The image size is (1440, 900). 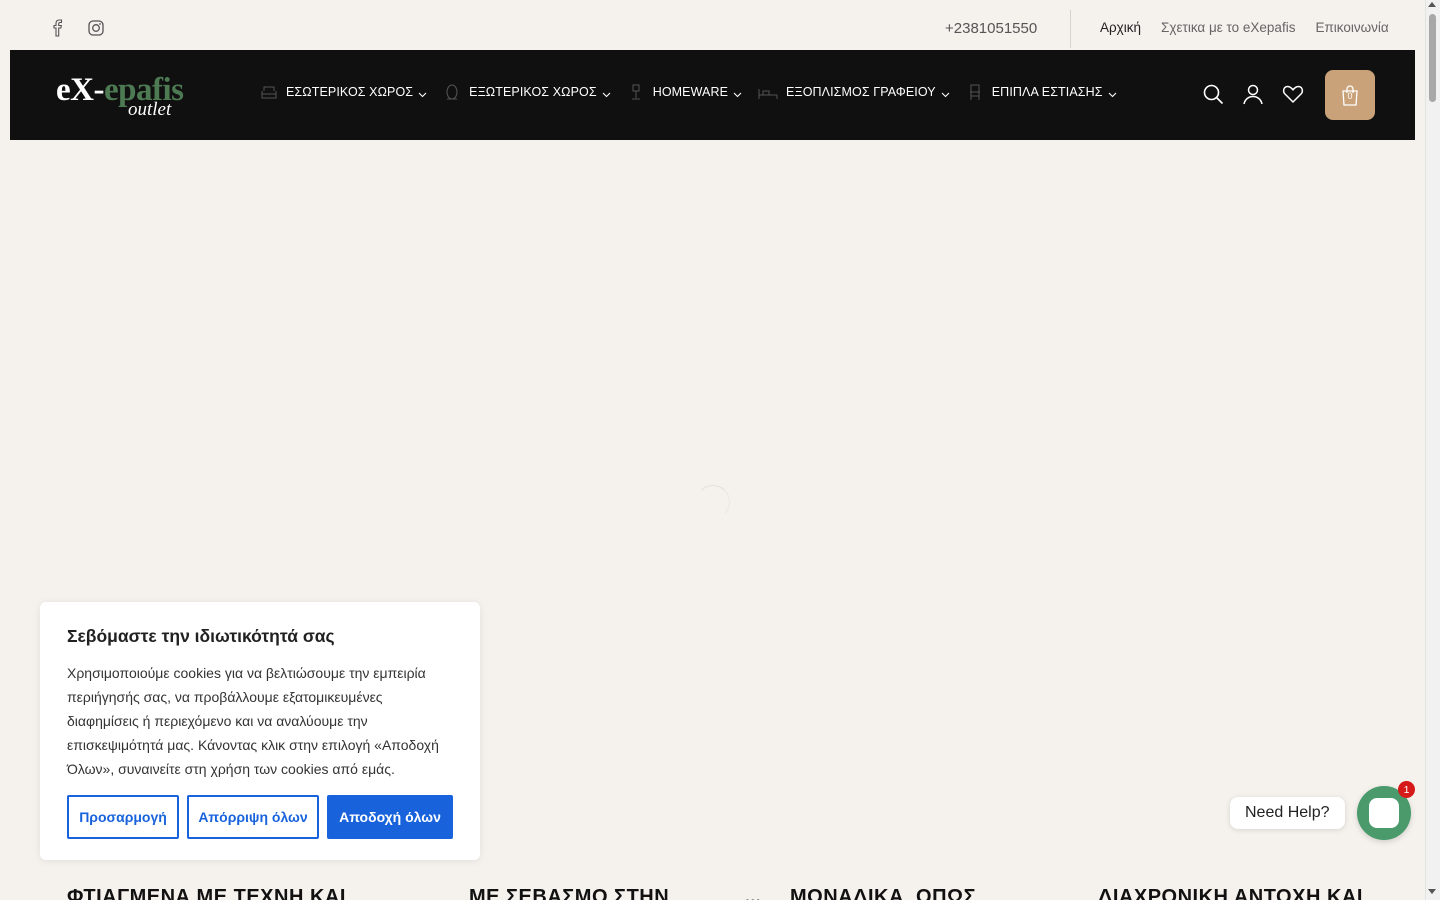 What do you see at coordinates (1070, 29) in the screenshot?
I see `divider` at bounding box center [1070, 29].